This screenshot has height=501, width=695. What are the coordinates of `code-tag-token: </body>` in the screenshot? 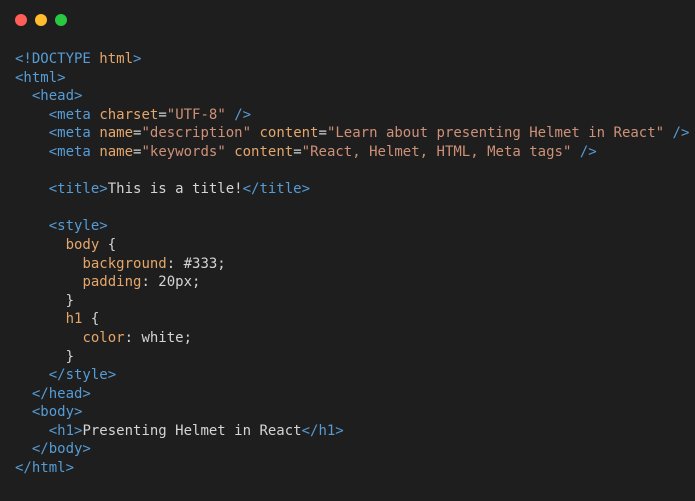 It's located at (61, 449).